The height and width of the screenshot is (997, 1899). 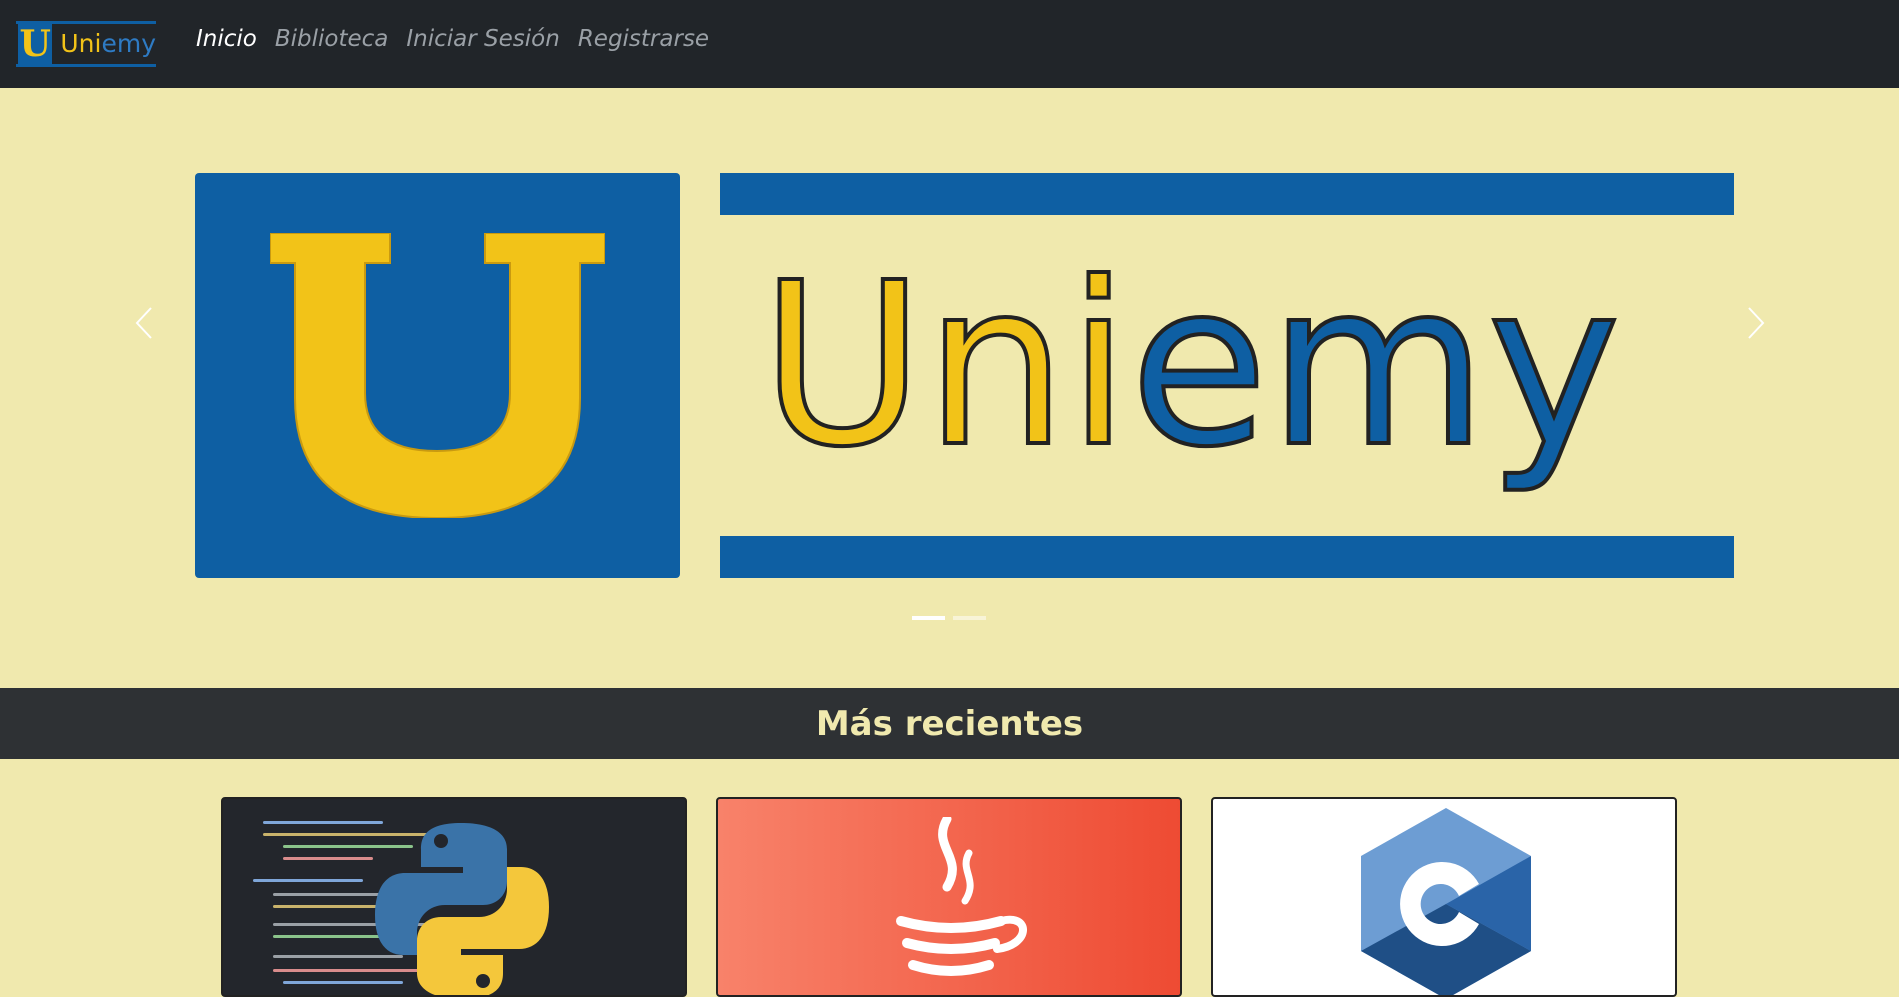 I want to click on nav-link-registrarse: Registrarse, so click(x=643, y=39).